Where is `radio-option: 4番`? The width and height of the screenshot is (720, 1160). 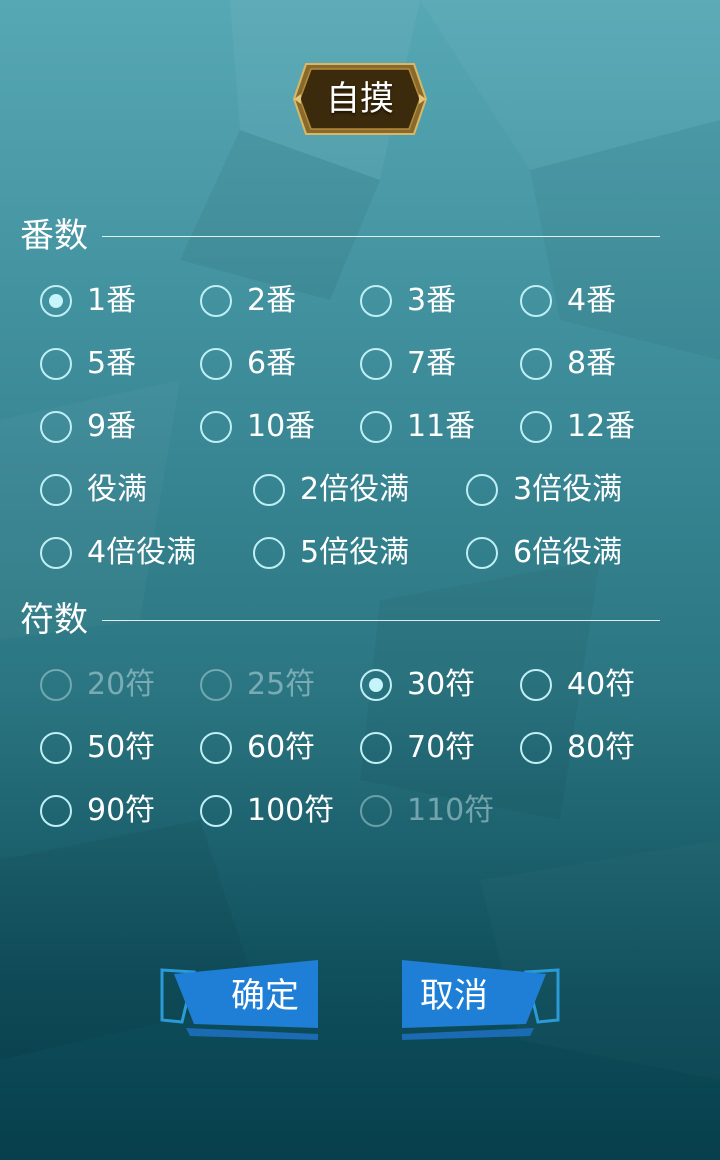
radio-option: 4番 is located at coordinates (568, 301).